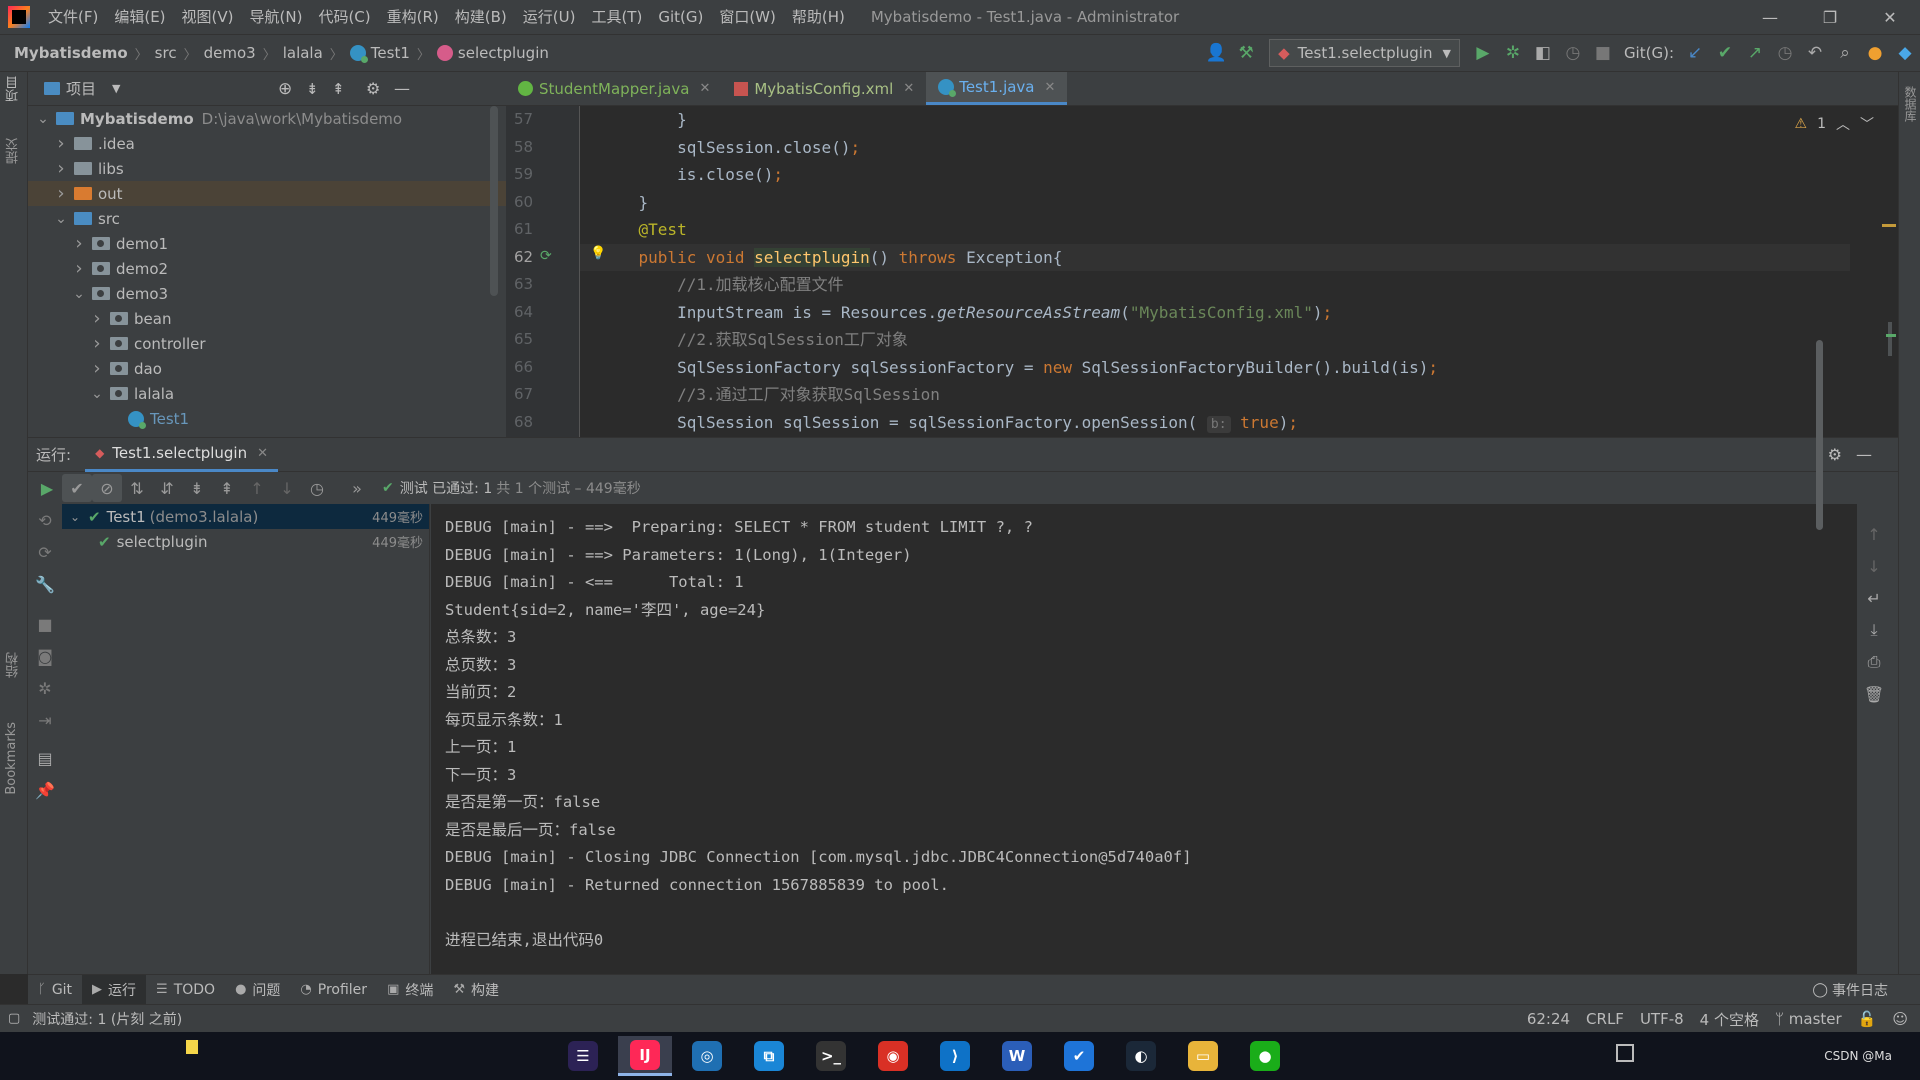 The width and height of the screenshot is (1920, 1080). What do you see at coordinates (303, 53) in the screenshot?
I see `breadcrumb-lalala: lalala` at bounding box center [303, 53].